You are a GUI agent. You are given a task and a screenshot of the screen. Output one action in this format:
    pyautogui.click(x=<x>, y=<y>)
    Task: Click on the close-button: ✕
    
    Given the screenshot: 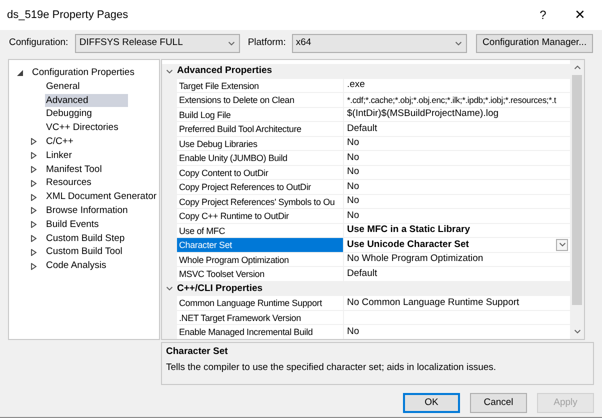 What is the action you would take?
    pyautogui.click(x=580, y=15)
    